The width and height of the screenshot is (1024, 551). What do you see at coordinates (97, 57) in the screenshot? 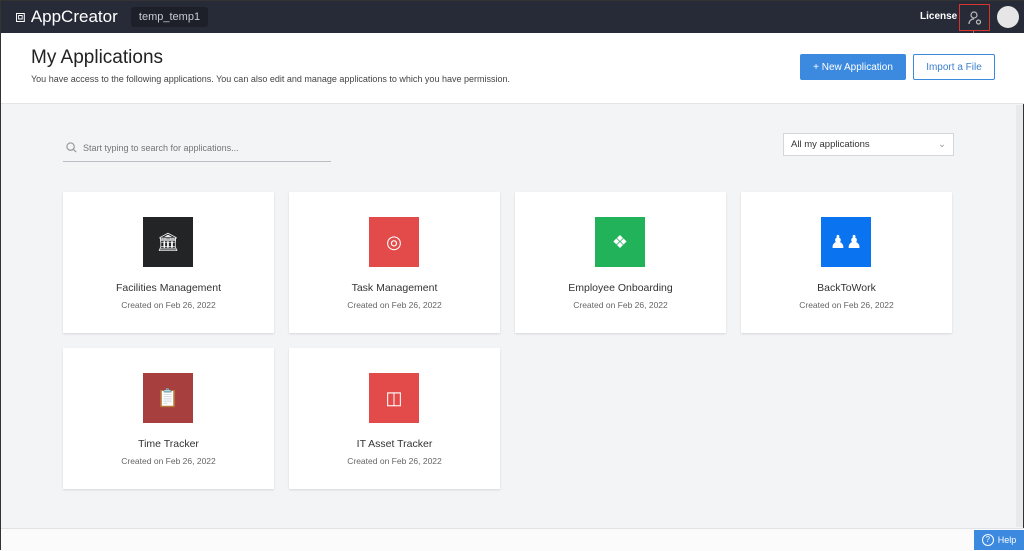
I see `page-title: My Applications` at bounding box center [97, 57].